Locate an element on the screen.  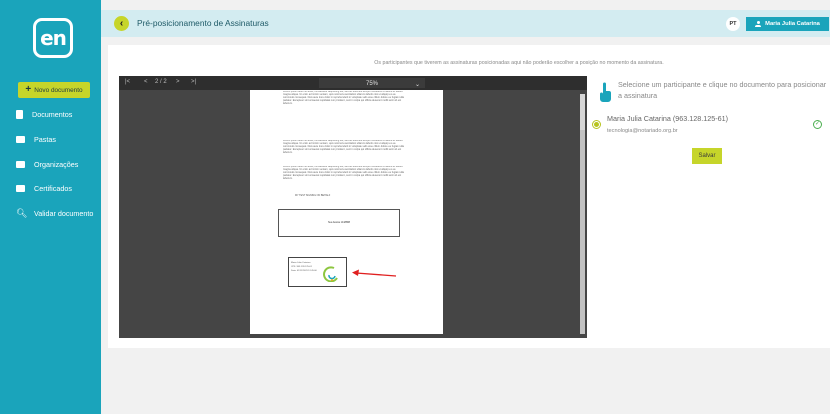
participant-name: Maria Julia Catarina (963.128.125-61) is located at coordinates (667, 118).